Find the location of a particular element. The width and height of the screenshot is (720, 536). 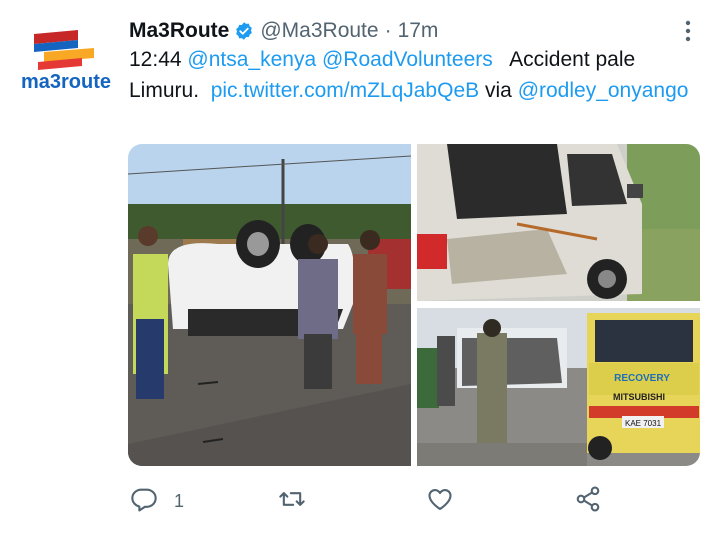

share-button is located at coordinates (588, 501).